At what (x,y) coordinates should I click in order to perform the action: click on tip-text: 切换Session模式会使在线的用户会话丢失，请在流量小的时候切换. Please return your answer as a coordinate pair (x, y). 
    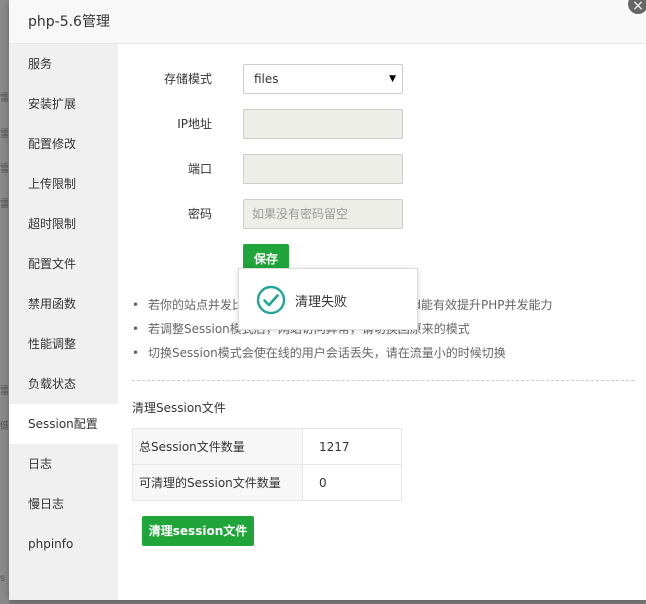
    Looking at the image, I should click on (327, 353).